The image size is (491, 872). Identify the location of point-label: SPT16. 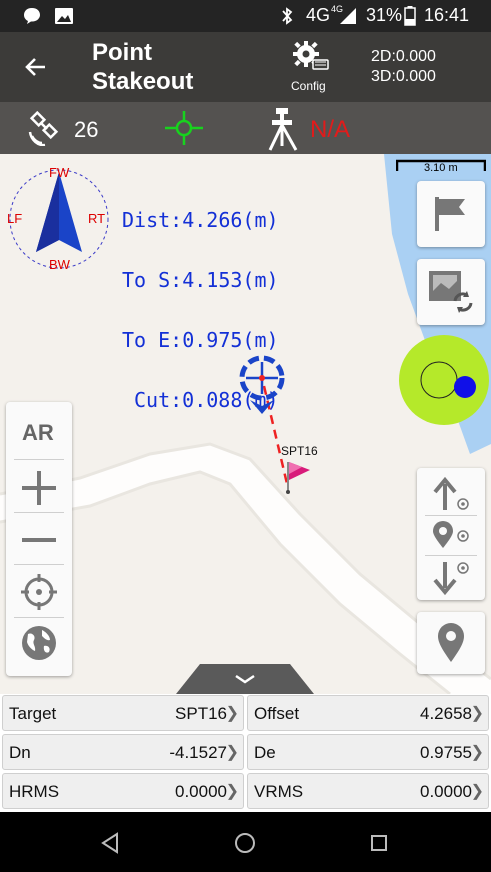
(299, 451).